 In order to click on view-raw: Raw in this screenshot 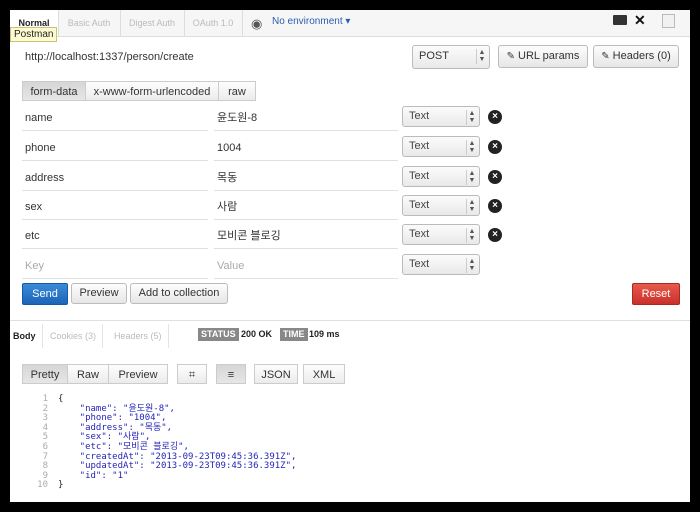, I will do `click(88, 374)`.